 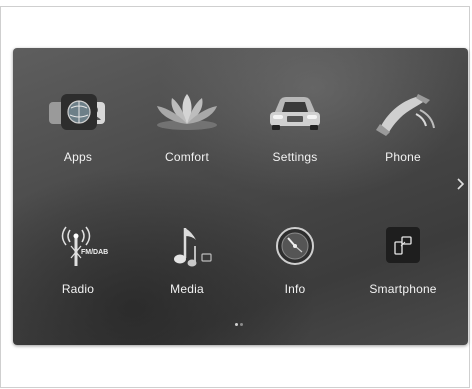 I want to click on app-apps: Apps, so click(x=78, y=142).